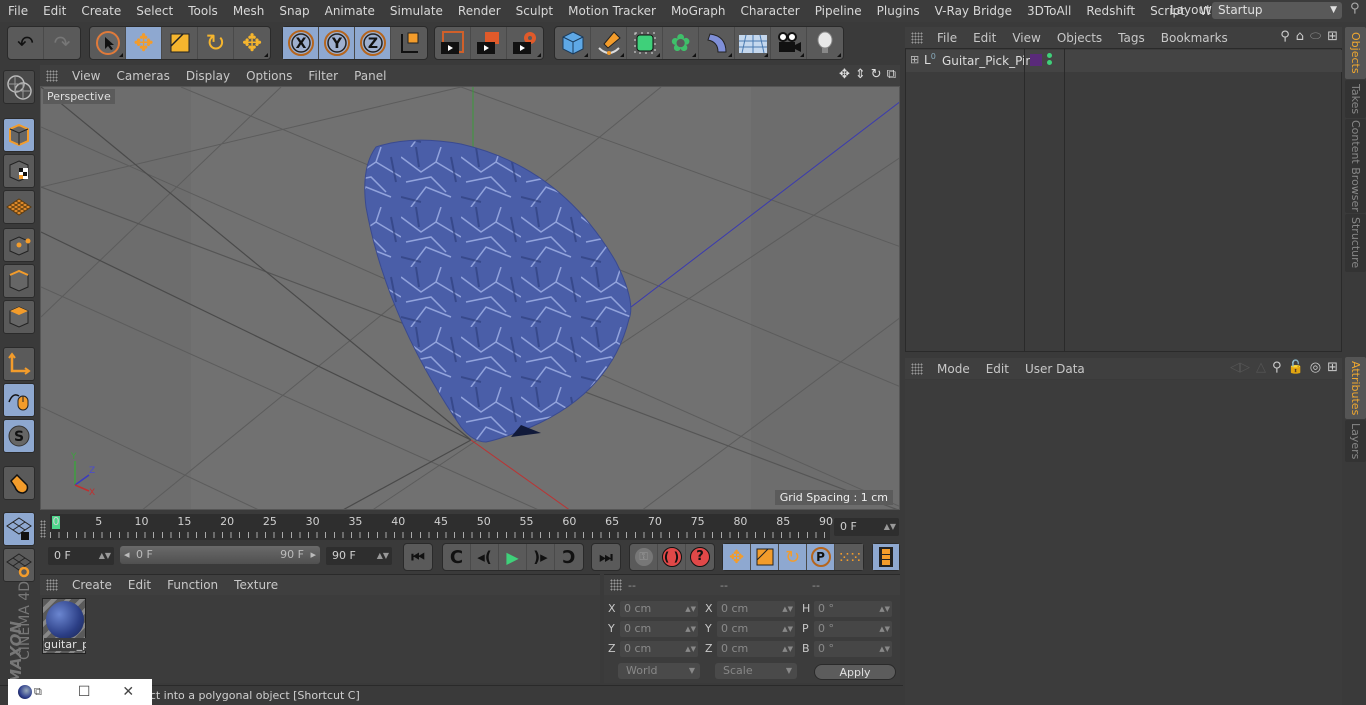 The width and height of the screenshot is (1366, 705). Describe the element at coordinates (700, 557) in the screenshot. I see `keyframe-selection-button: ?` at that location.